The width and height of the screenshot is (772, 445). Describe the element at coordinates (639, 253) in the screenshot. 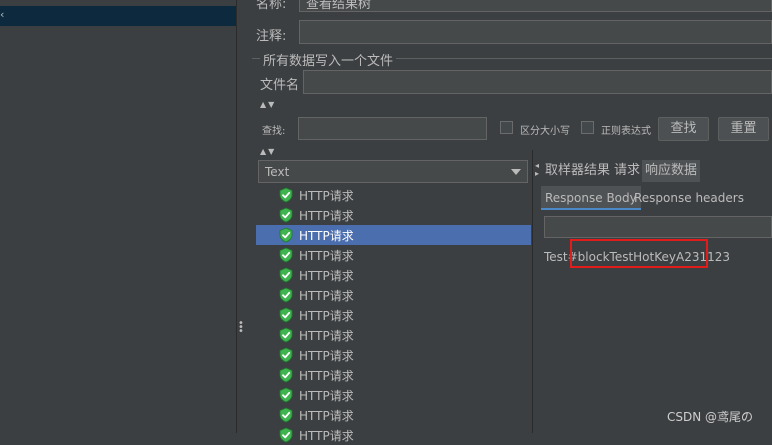

I see `annotation-highlight-box` at that location.